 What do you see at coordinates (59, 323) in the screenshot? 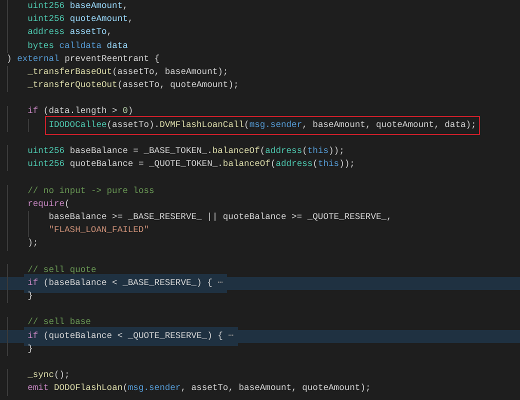
I see `code-line: // sell base` at bounding box center [59, 323].